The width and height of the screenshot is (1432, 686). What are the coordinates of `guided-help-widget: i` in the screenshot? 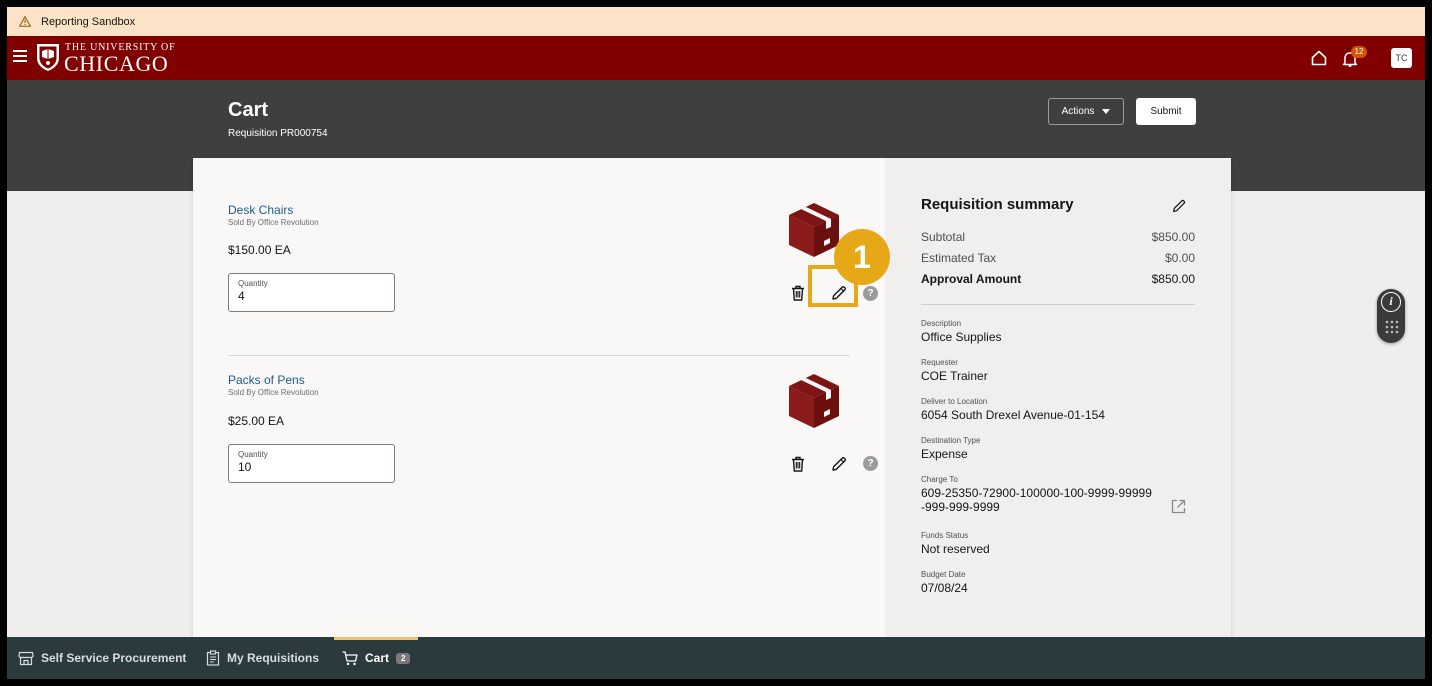 It's located at (1391, 316).